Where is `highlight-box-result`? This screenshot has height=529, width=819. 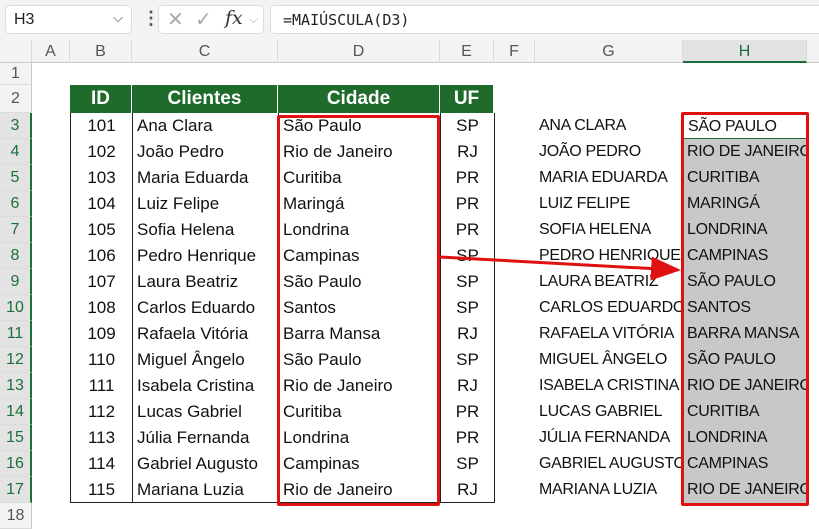 highlight-box-result is located at coordinates (745, 309).